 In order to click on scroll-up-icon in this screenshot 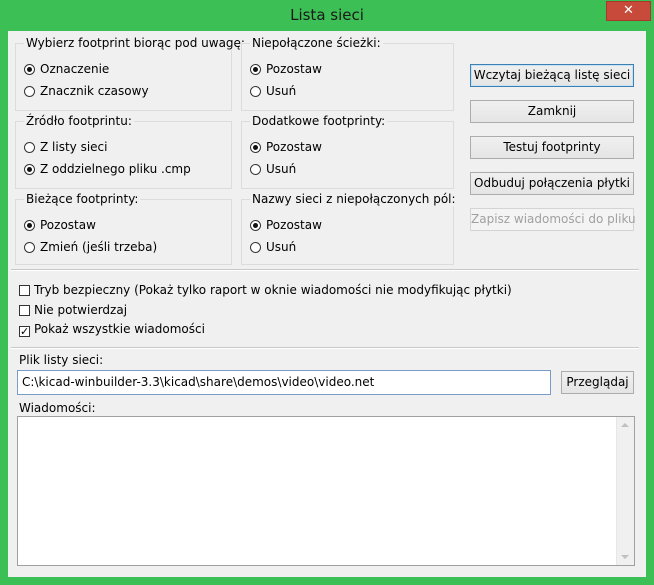, I will do `click(625, 425)`.